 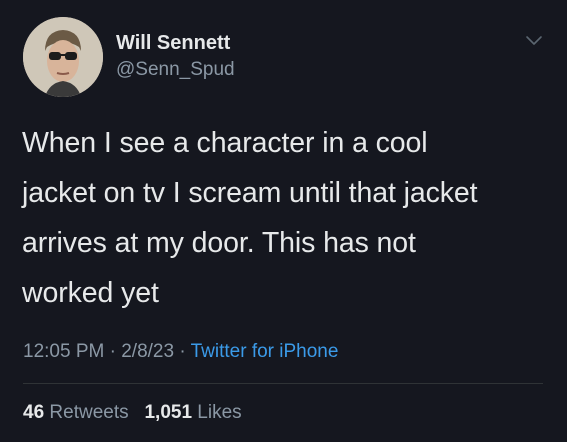 What do you see at coordinates (89, 412) in the screenshot?
I see `retweets-label: Retweets` at bounding box center [89, 412].